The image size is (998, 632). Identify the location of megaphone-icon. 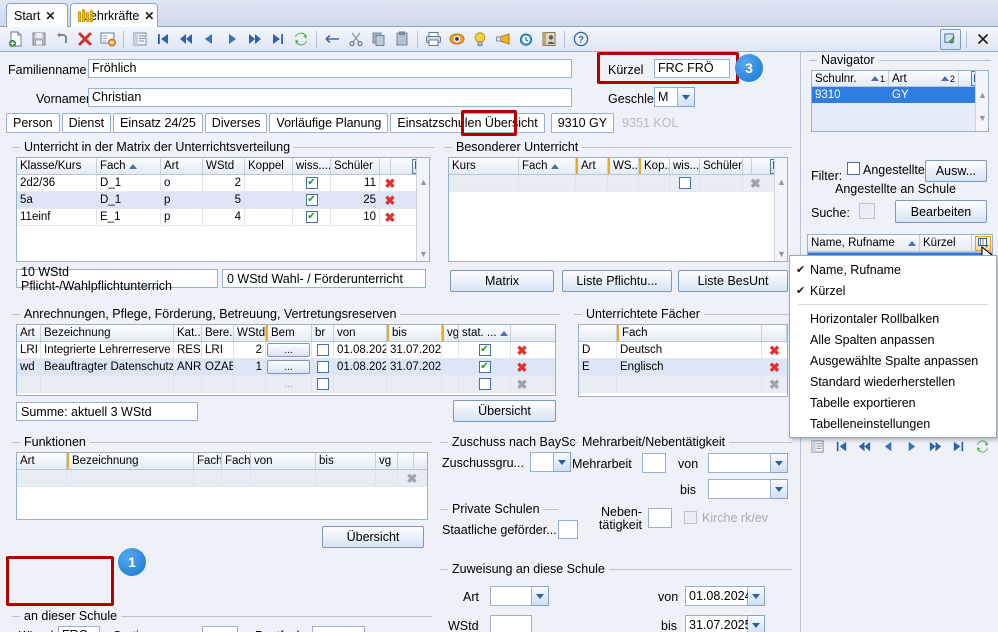
(502, 39).